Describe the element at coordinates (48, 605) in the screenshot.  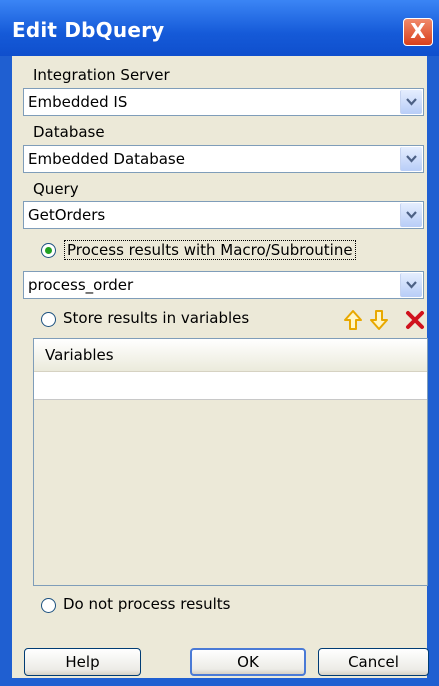
I see `do-not-process-radio` at that location.